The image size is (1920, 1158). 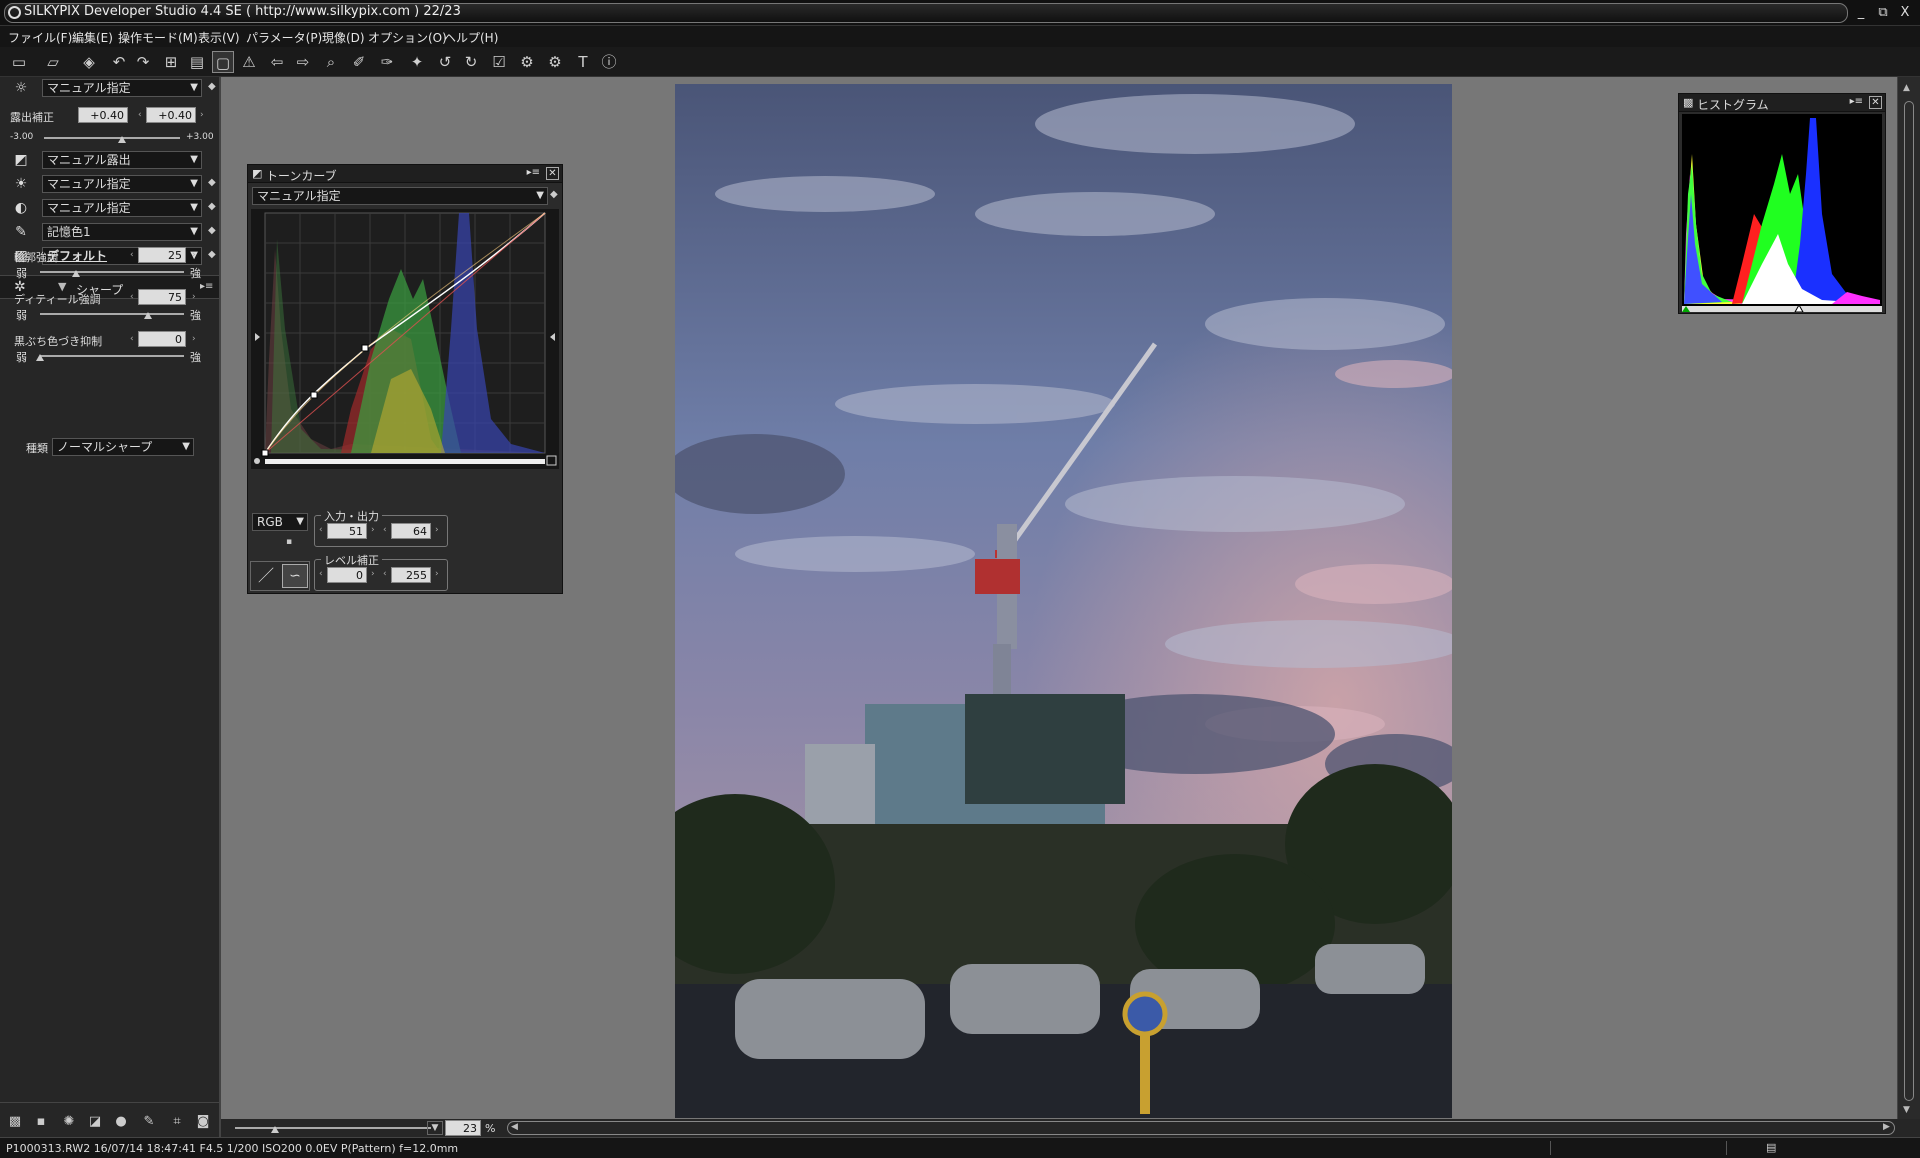 I want to click on exposure-inc-arrow: ›, so click(x=202, y=115).